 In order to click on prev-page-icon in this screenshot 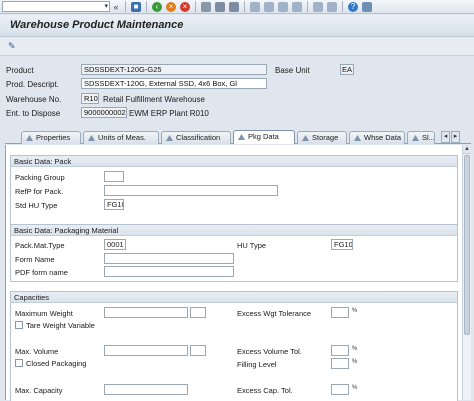, I will do `click(269, 6)`.